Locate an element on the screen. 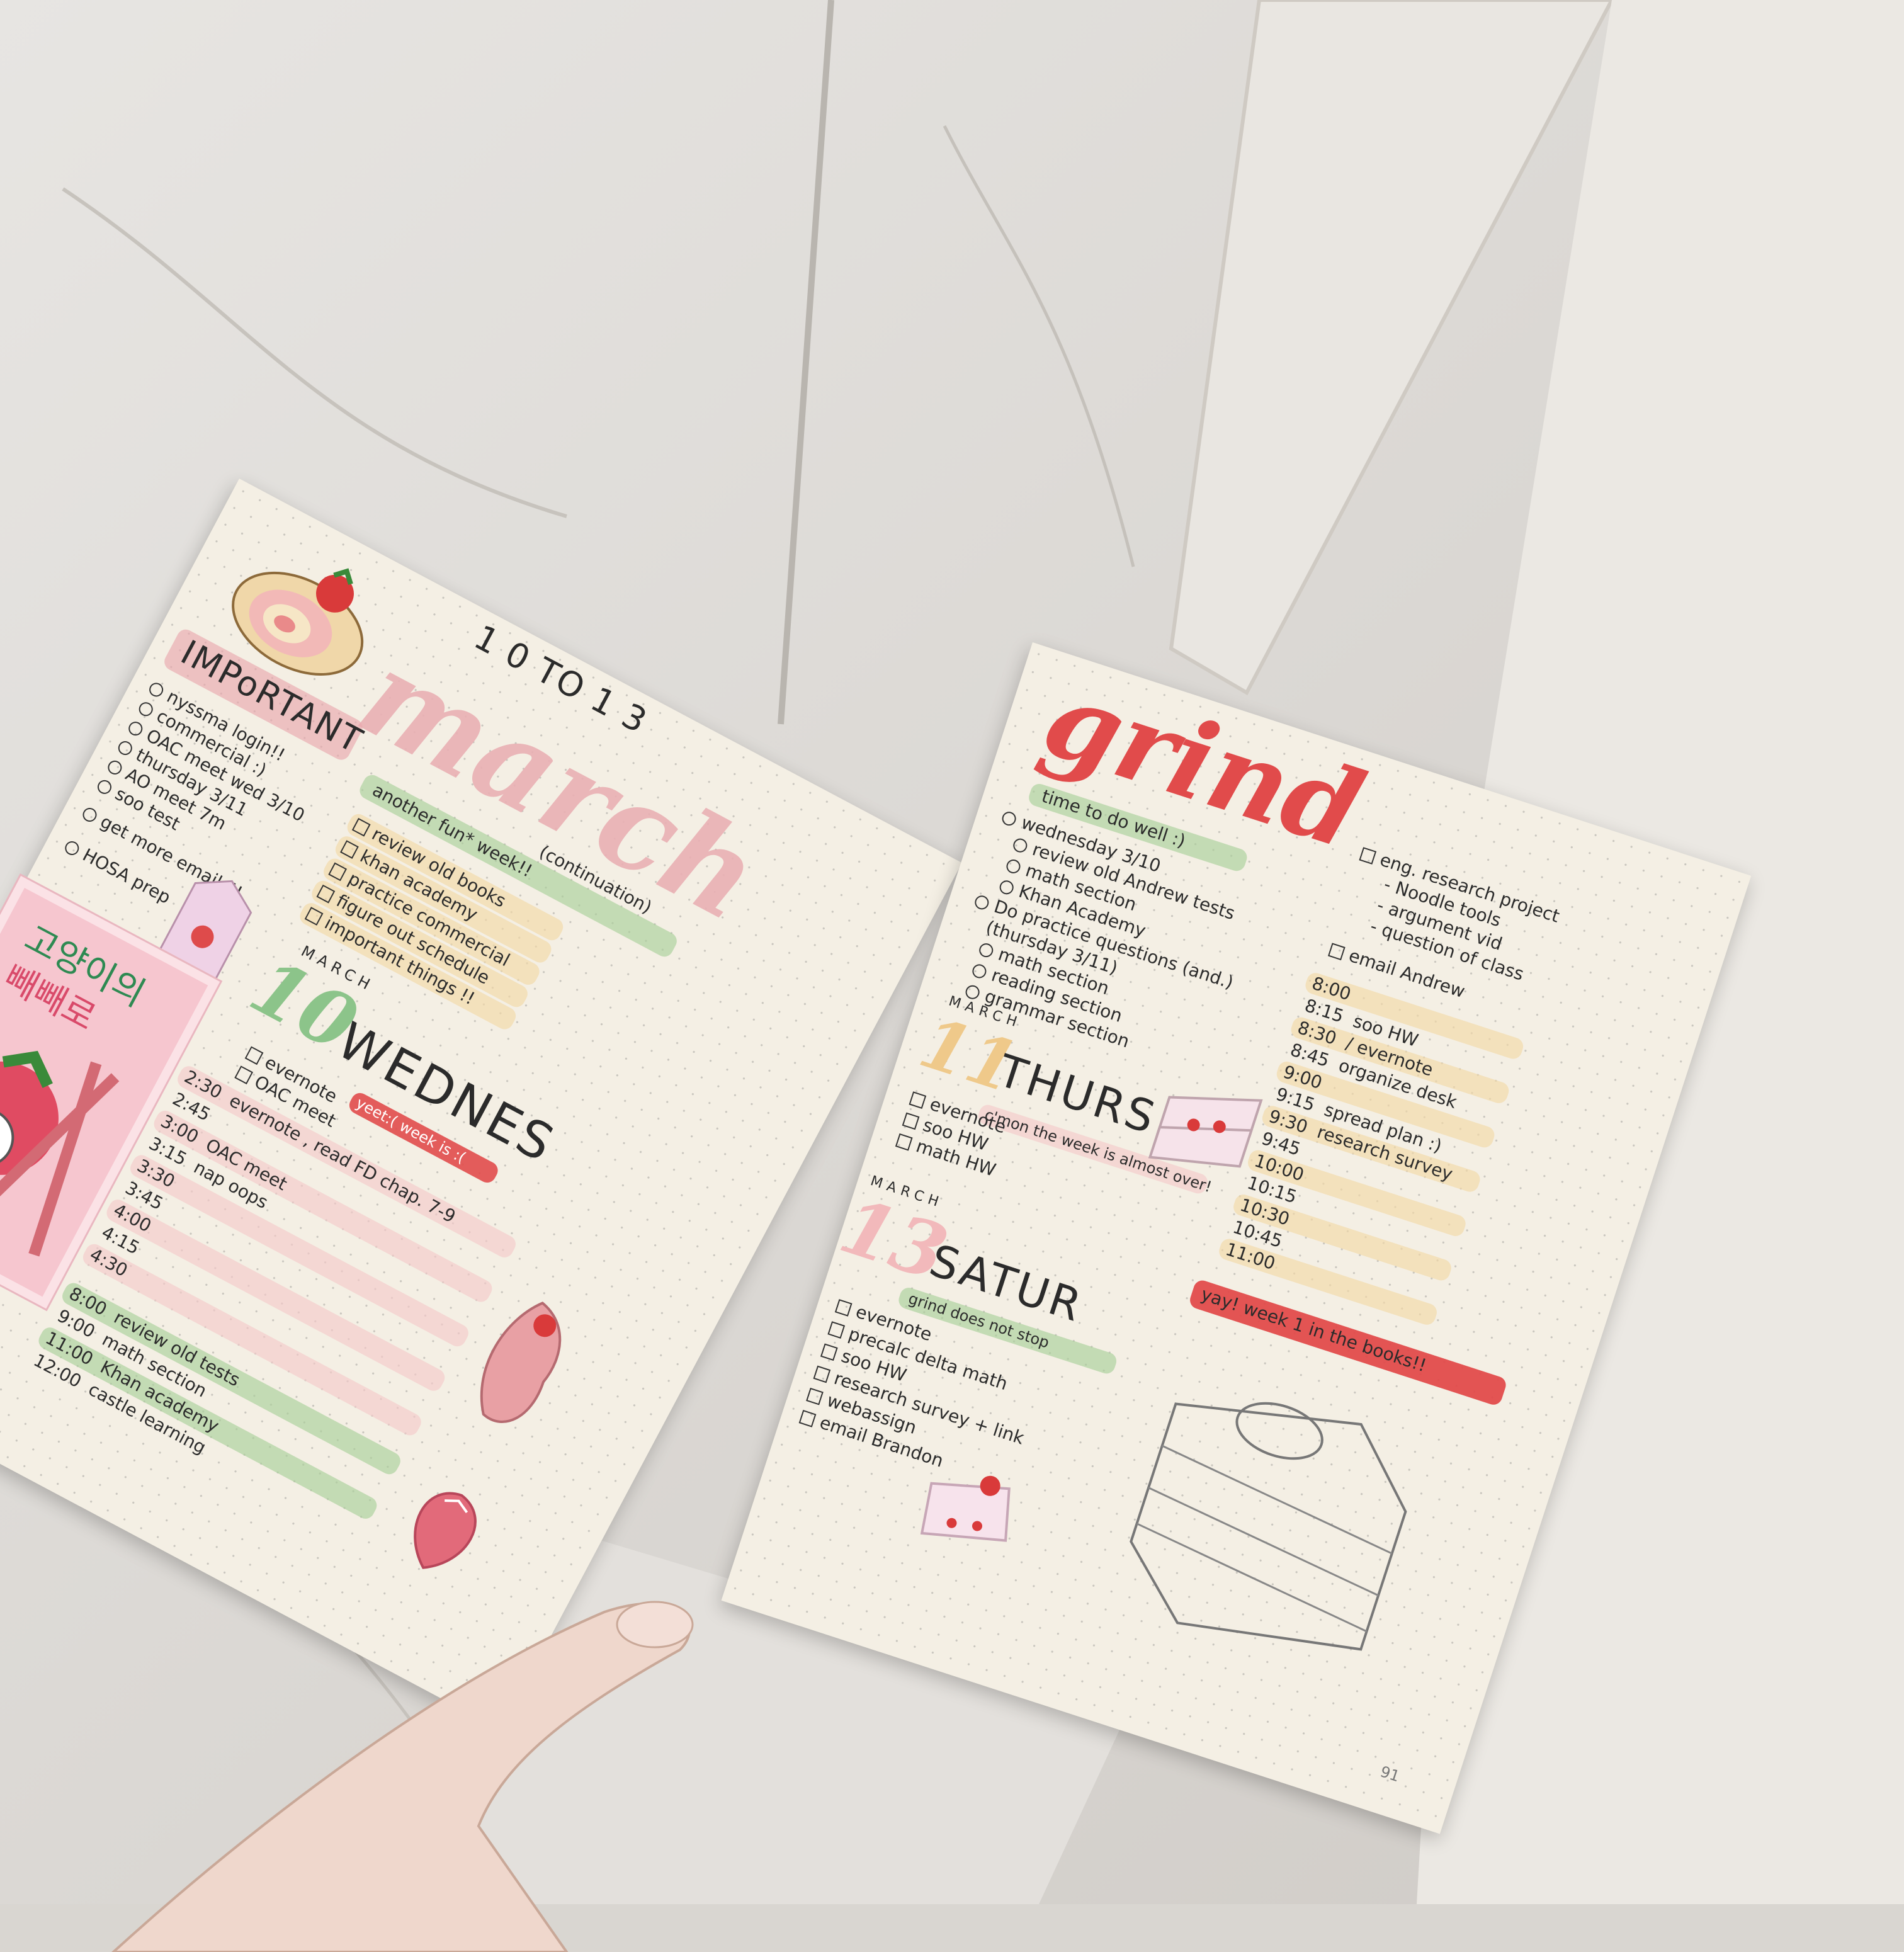  page-number: 91 is located at coordinates (1390, 1774).